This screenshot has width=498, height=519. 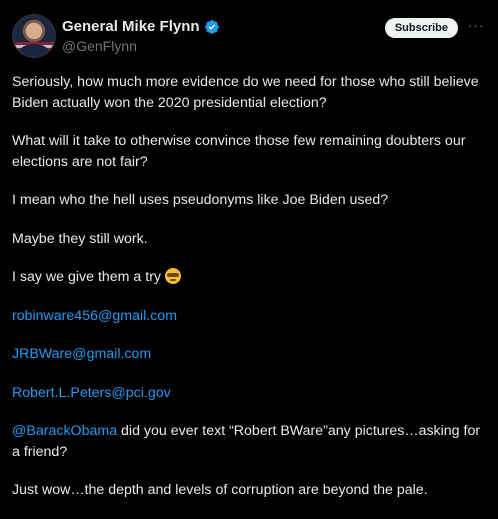 I want to click on author-display-name: General Mike Flynn, so click(x=131, y=26).